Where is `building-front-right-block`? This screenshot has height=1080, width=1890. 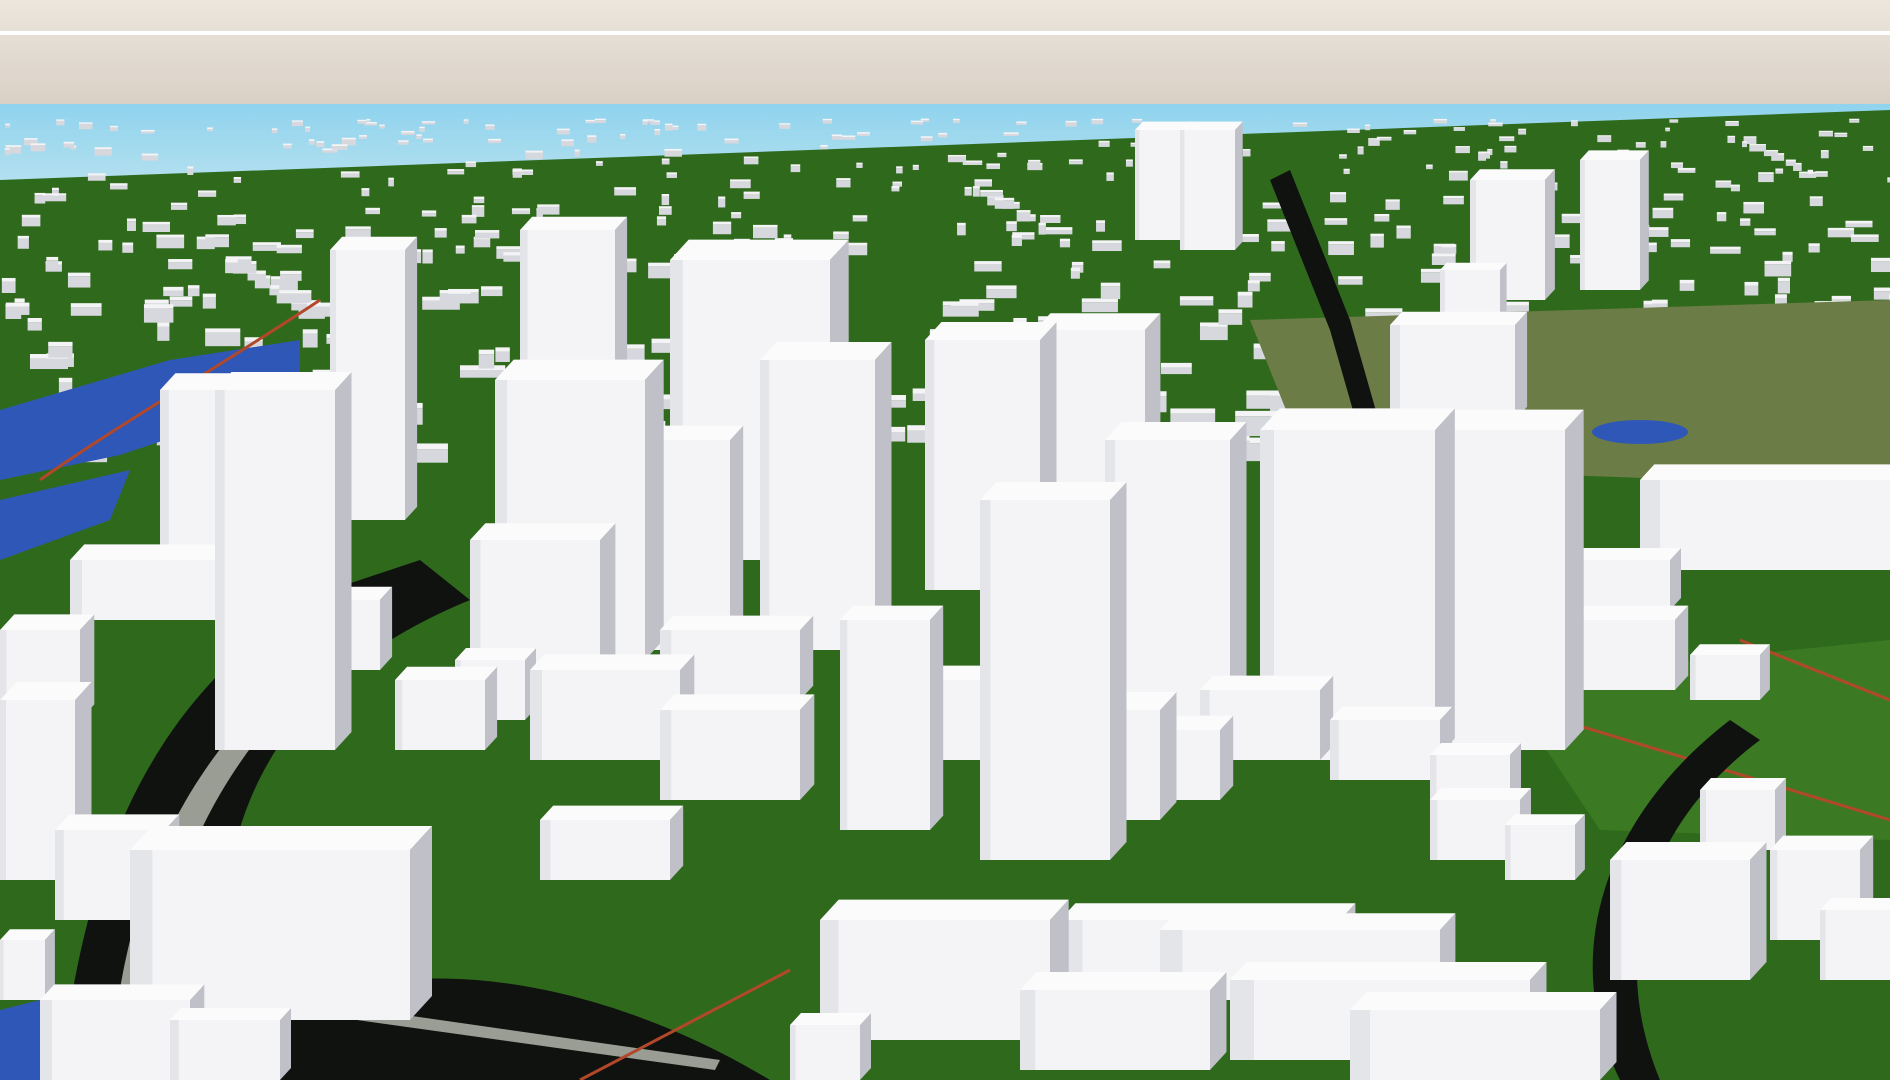
building-front-right-block is located at coordinates (1483, 1036).